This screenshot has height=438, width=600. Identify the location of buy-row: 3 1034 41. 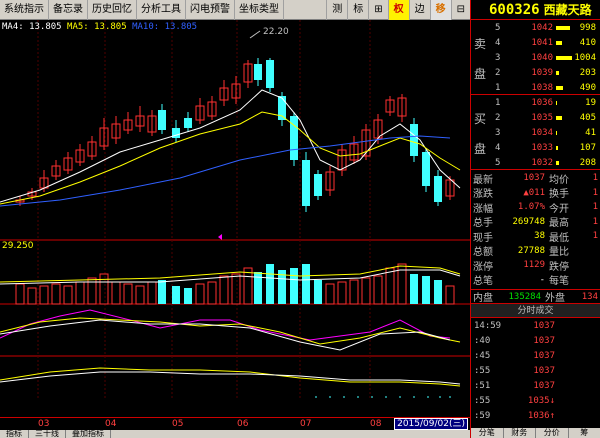
(547, 132).